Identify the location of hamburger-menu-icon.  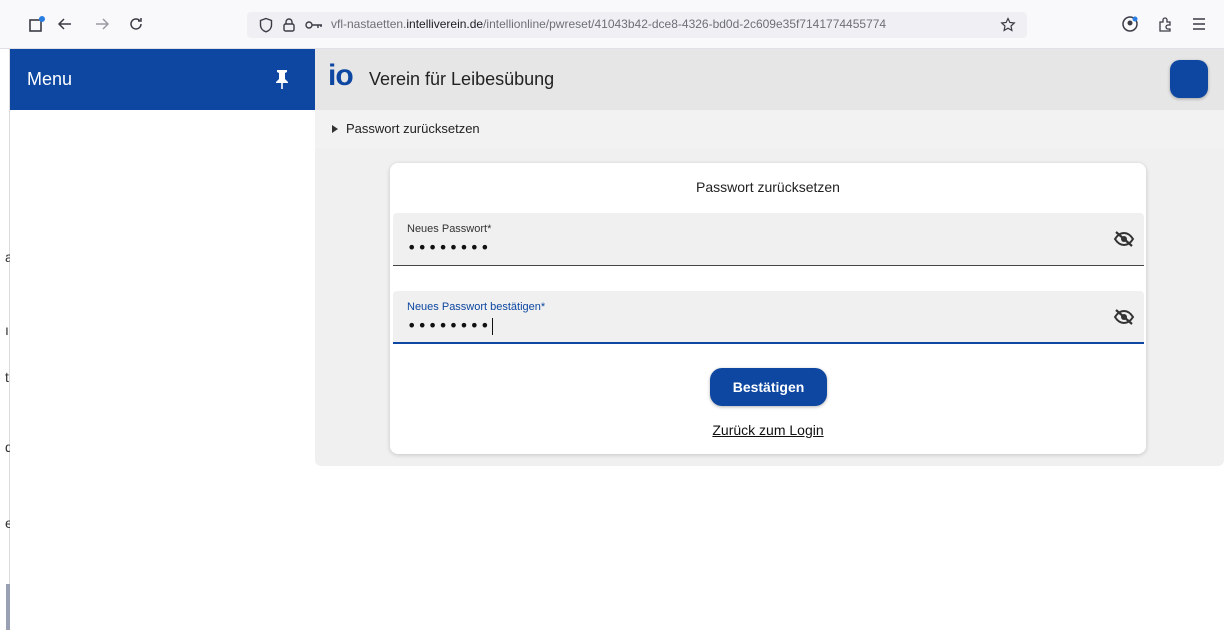
(1199, 24).